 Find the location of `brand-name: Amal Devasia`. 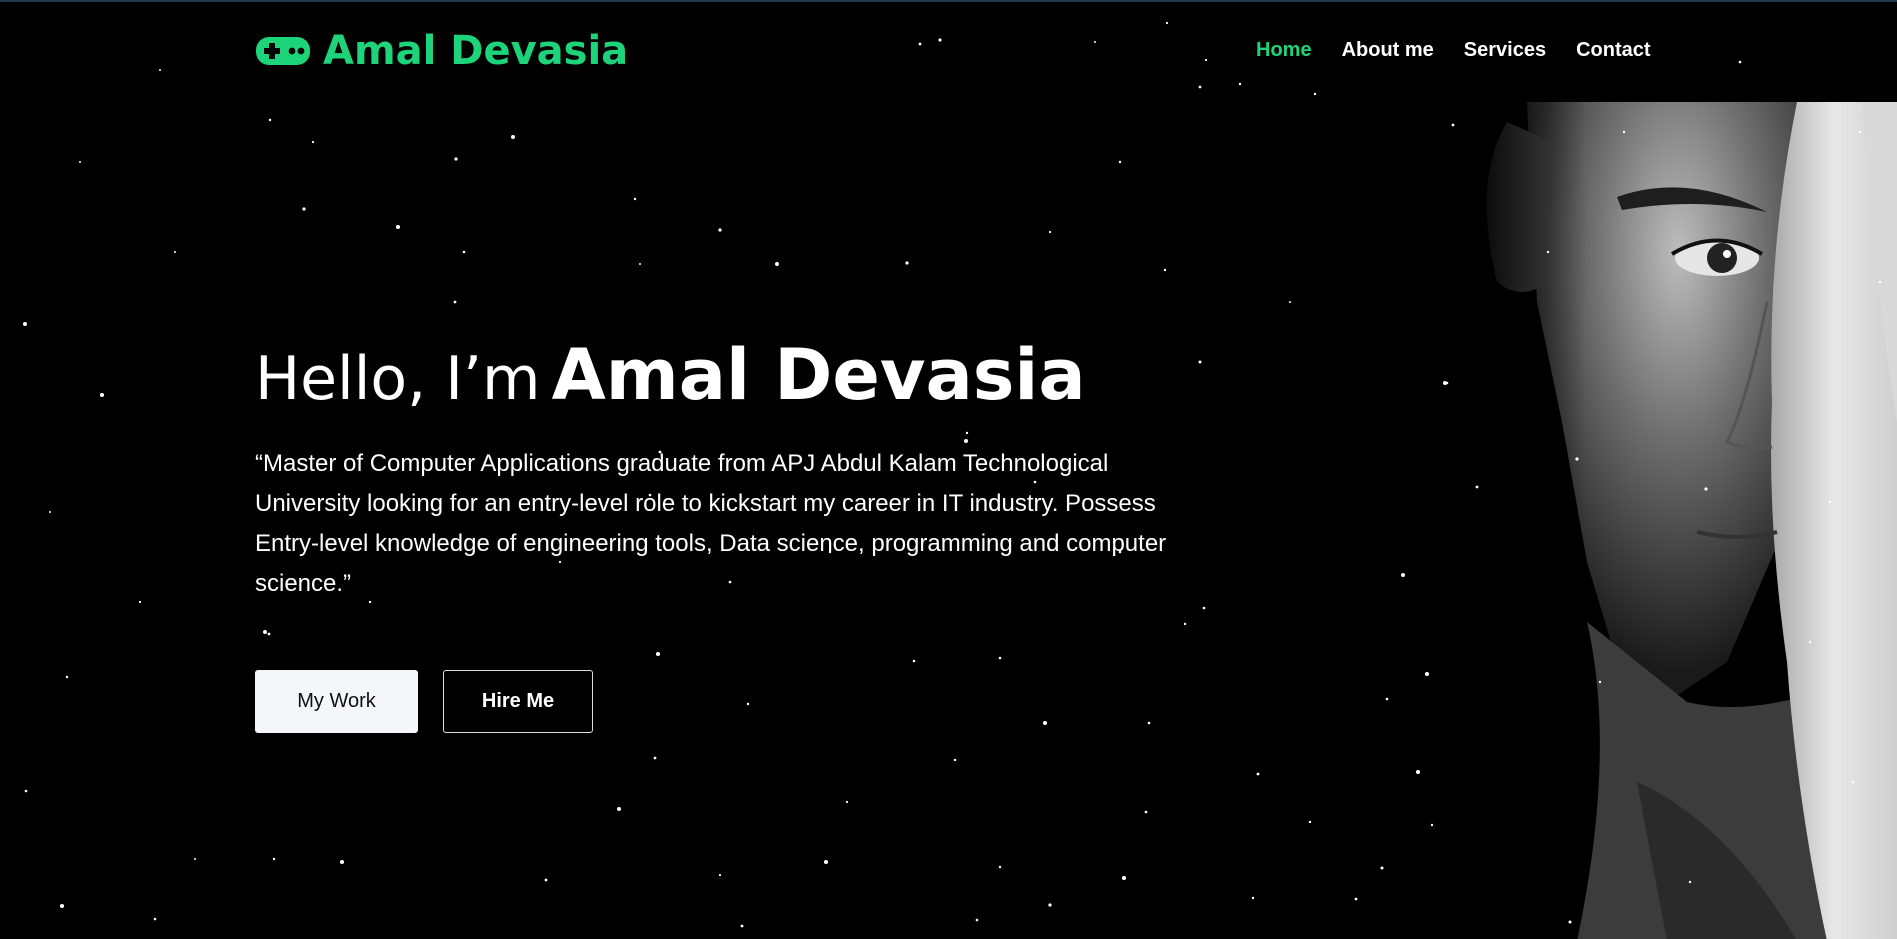

brand-name: Amal Devasia is located at coordinates (476, 51).